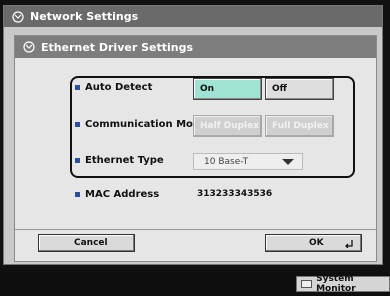  What do you see at coordinates (299, 89) in the screenshot?
I see `auto-detect-off-button: Off` at bounding box center [299, 89].